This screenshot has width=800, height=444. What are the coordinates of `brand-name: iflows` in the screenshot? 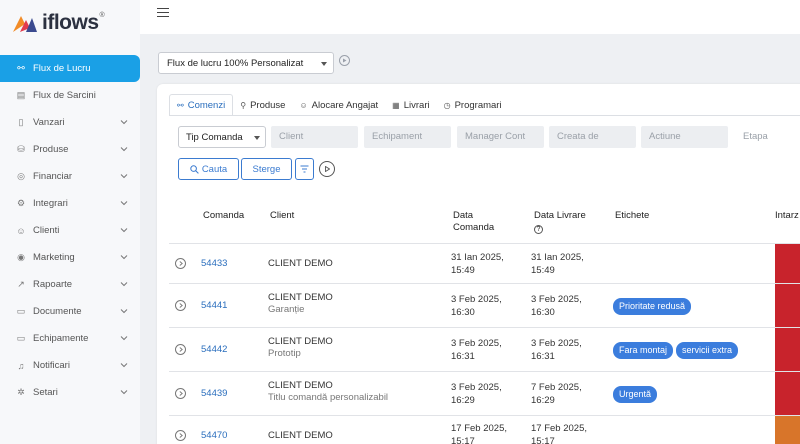 It's located at (70, 22).